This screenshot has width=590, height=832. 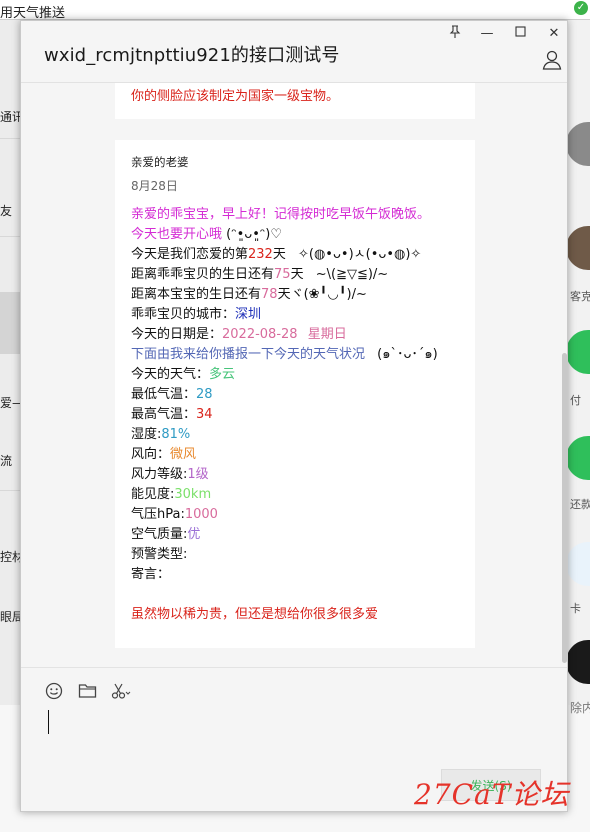 I want to click on pin-icon, so click(x=455, y=34).